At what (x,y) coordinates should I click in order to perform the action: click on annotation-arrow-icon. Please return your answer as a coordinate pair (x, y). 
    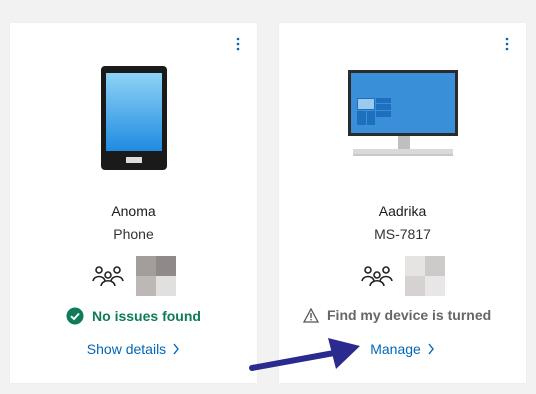
    Looking at the image, I should click on (304, 354).